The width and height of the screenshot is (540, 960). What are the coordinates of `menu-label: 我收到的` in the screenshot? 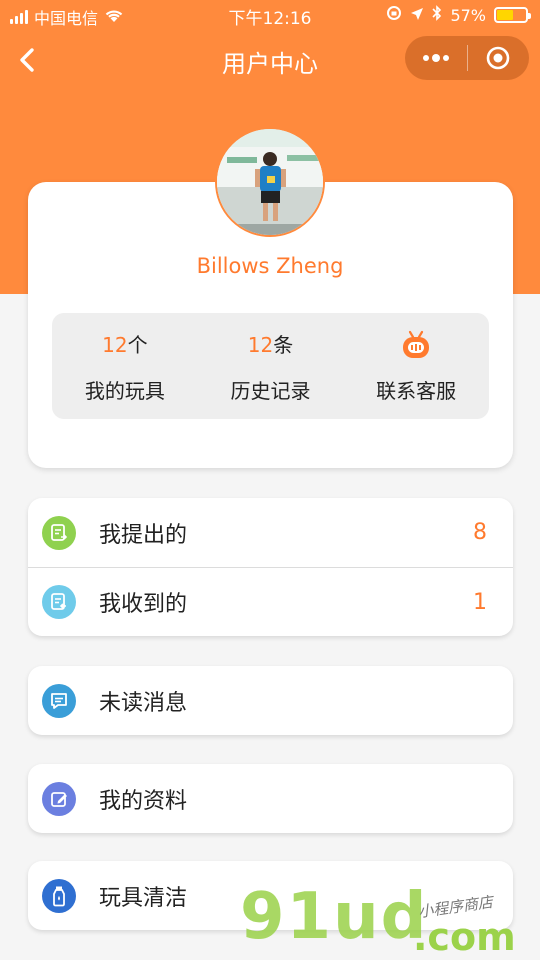 It's located at (143, 604).